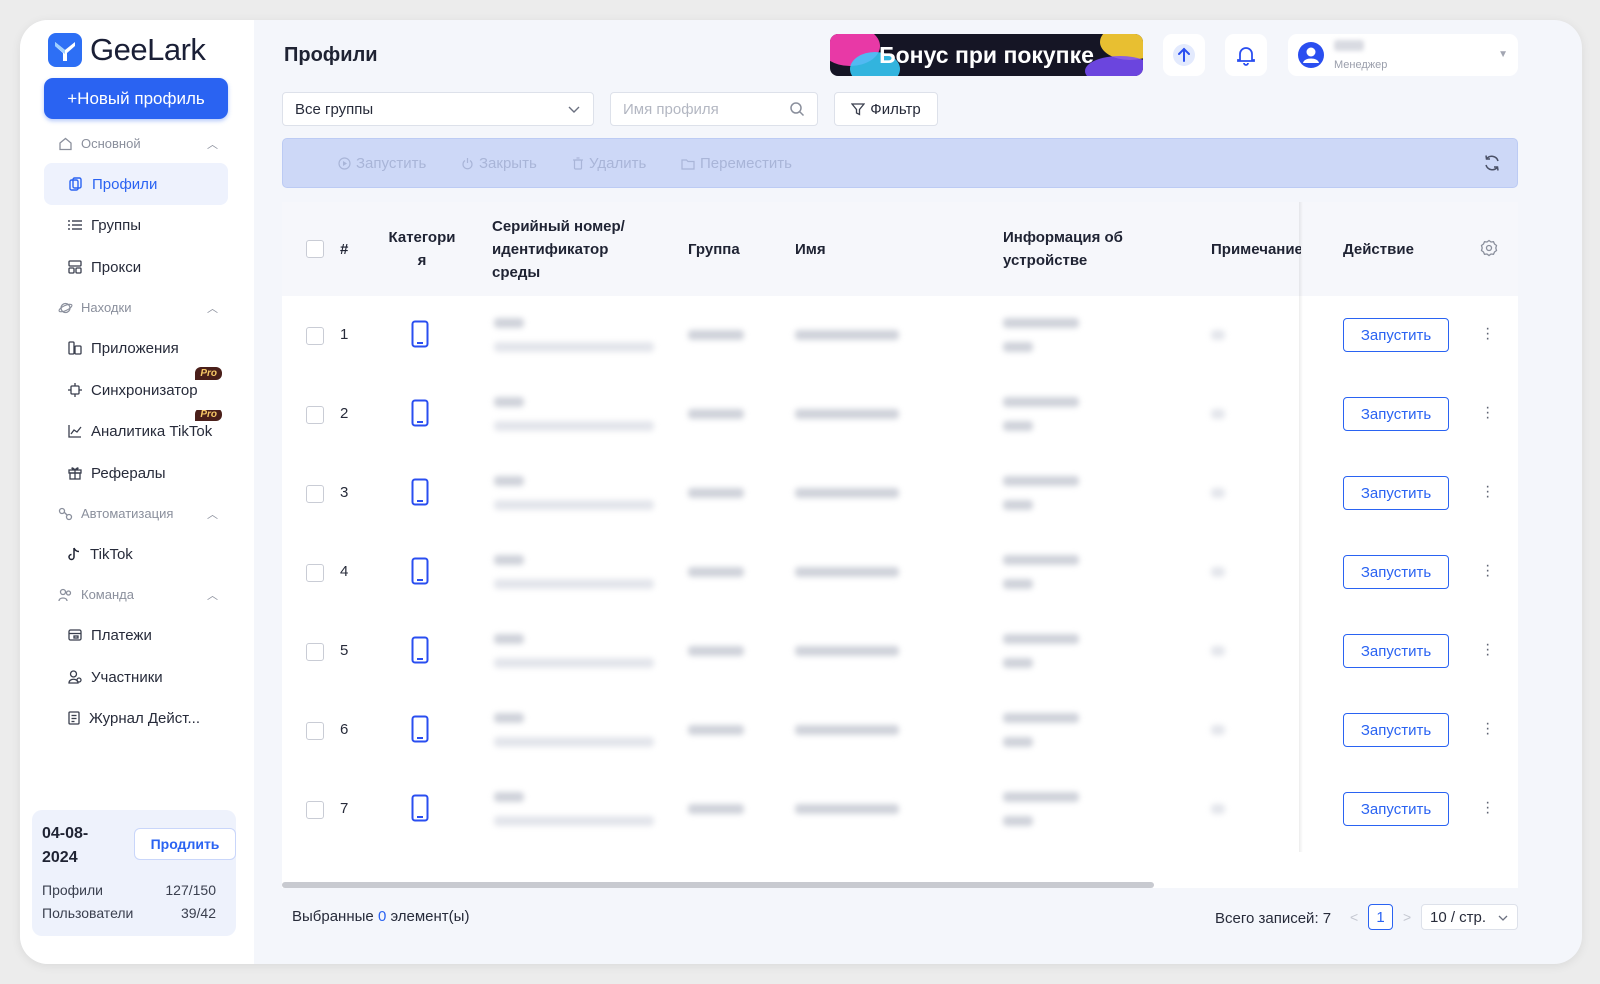 The width and height of the screenshot is (1600, 984). Describe the element at coordinates (900, 493) in the screenshot. I see `table-row: 3 Запустить · · ·` at that location.